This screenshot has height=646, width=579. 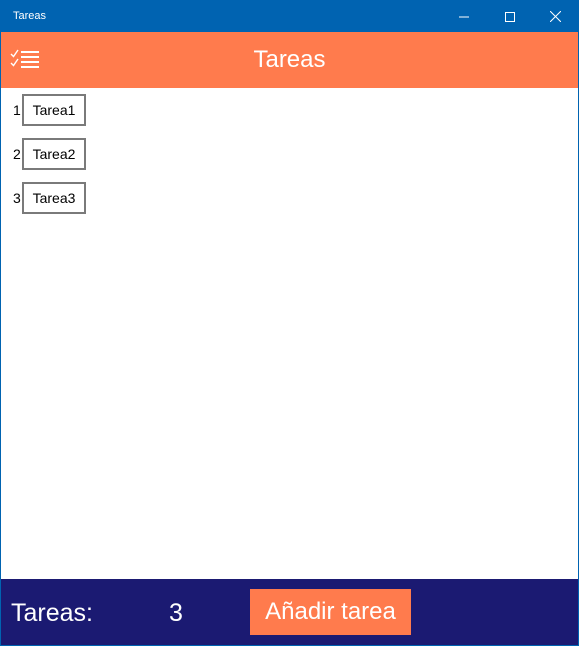 I want to click on window-title: Tareas, so click(x=30, y=16).